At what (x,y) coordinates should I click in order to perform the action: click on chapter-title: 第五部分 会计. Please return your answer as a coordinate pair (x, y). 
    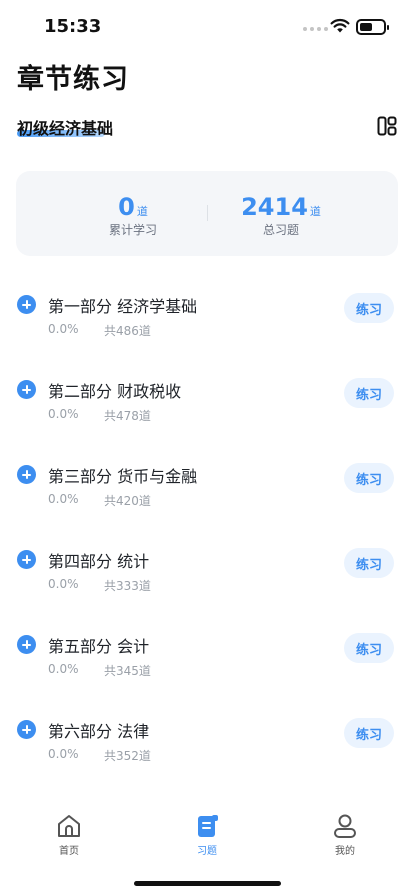
    Looking at the image, I should click on (99, 646).